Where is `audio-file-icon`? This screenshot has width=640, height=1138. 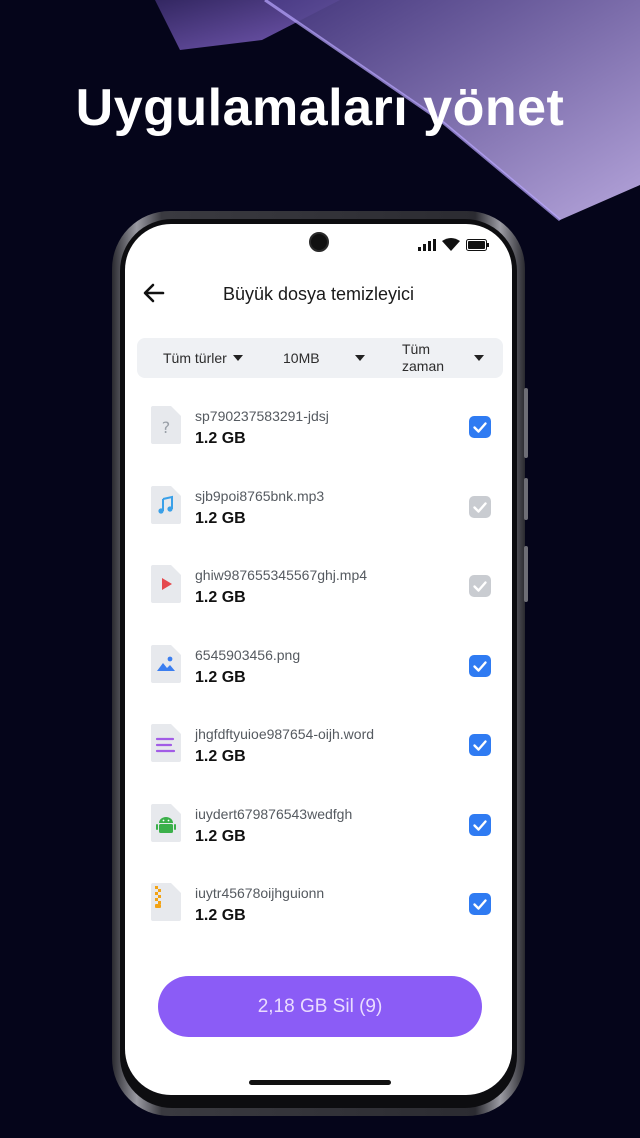 audio-file-icon is located at coordinates (166, 504).